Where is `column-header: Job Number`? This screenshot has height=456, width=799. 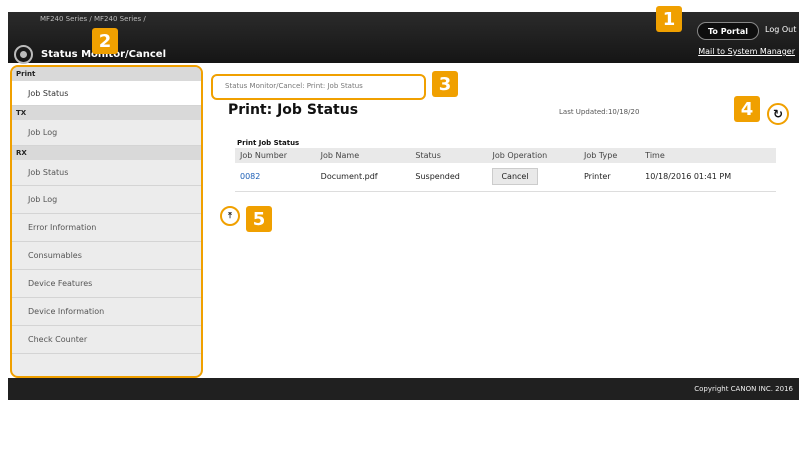
column-header: Job Number is located at coordinates (275, 155).